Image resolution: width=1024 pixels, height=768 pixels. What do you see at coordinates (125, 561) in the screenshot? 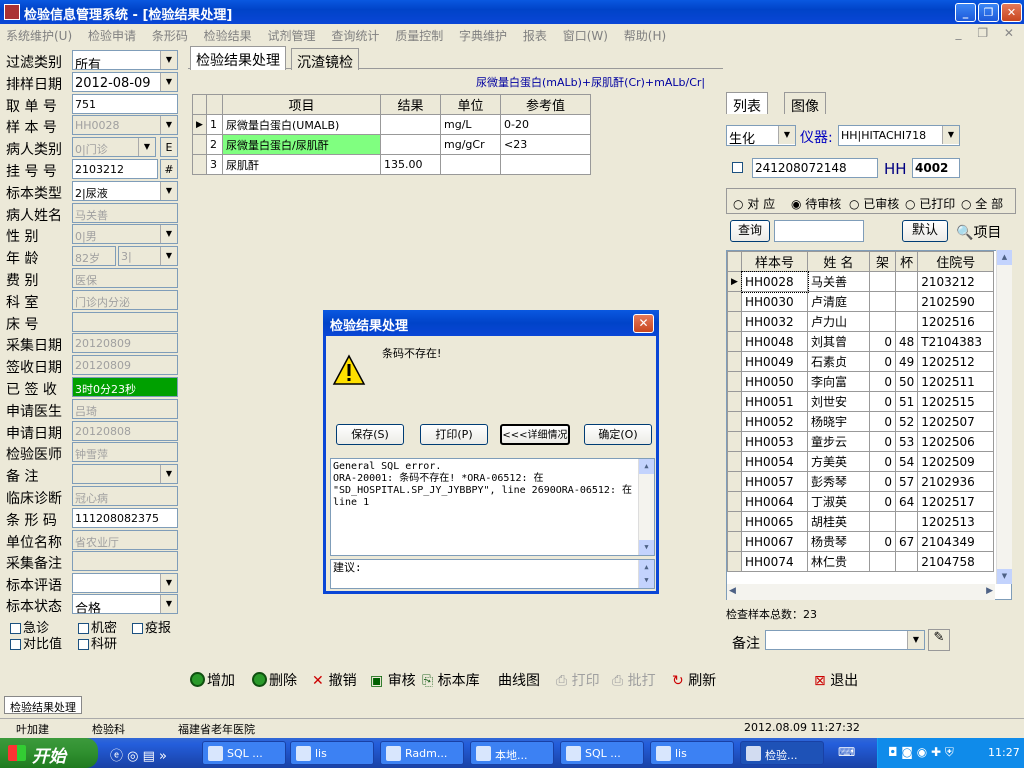
I see `collect-note-field` at bounding box center [125, 561].